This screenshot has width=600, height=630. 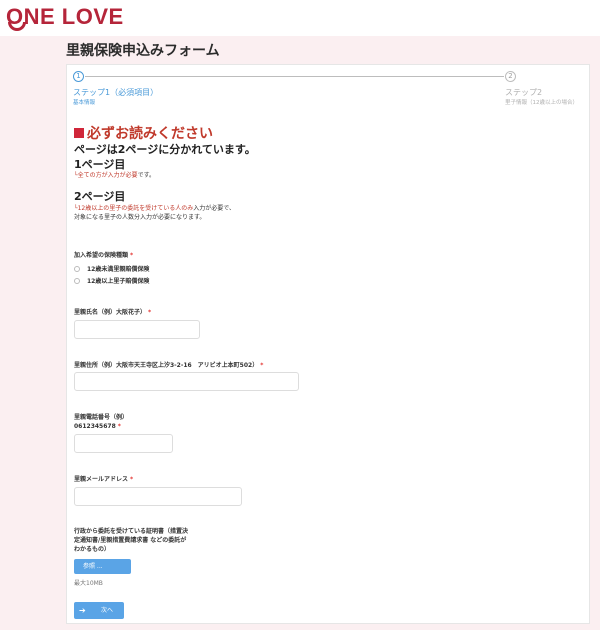 What do you see at coordinates (99, 610) in the screenshot?
I see `next-button: ➔ 次へ` at bounding box center [99, 610].